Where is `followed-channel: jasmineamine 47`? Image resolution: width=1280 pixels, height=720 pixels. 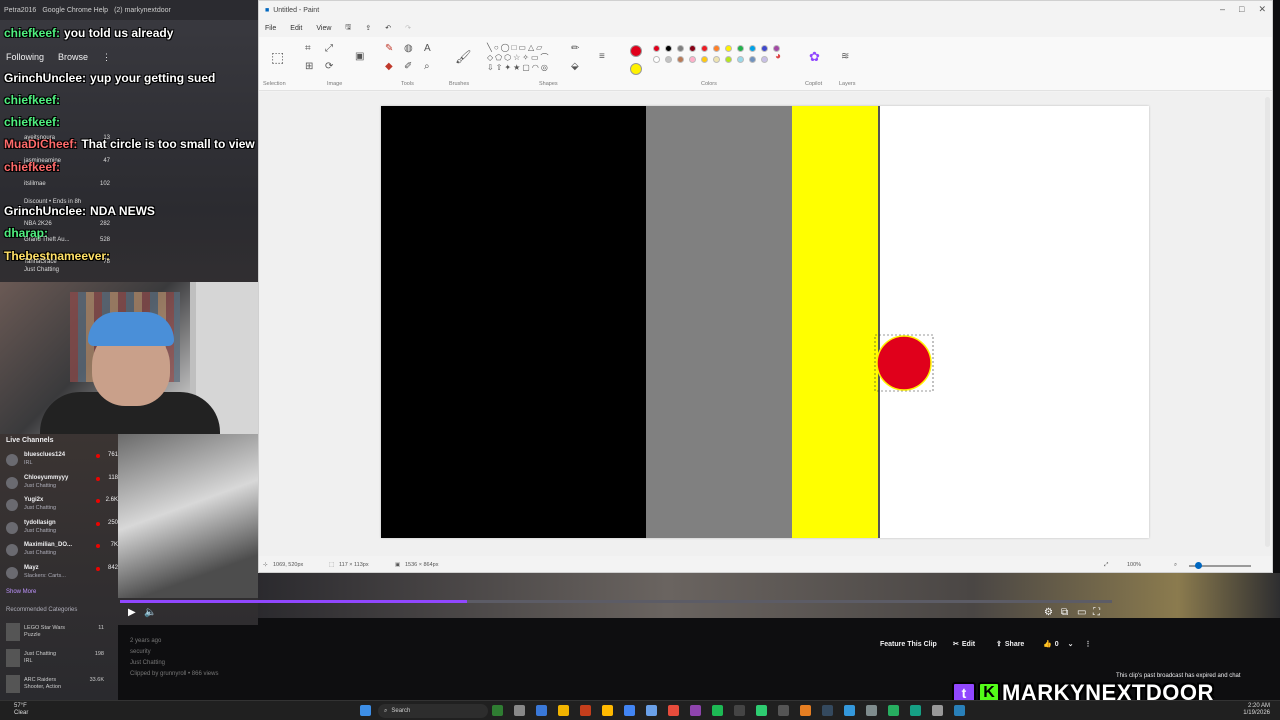
followed-channel: jasmineamine 47 is located at coordinates (67, 161).